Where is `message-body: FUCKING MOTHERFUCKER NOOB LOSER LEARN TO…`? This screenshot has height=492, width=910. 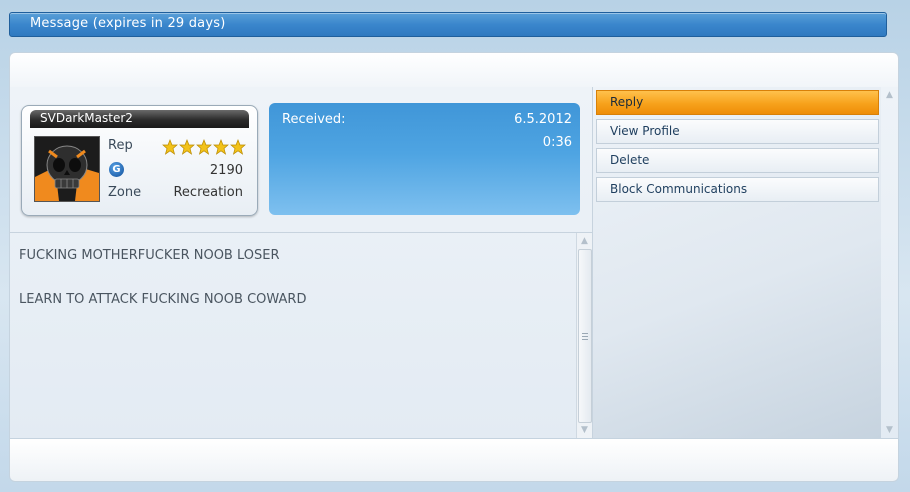
message-body: FUCKING MOTHERFUCKER NOOB LOSER LEARN TO… is located at coordinates (294, 289).